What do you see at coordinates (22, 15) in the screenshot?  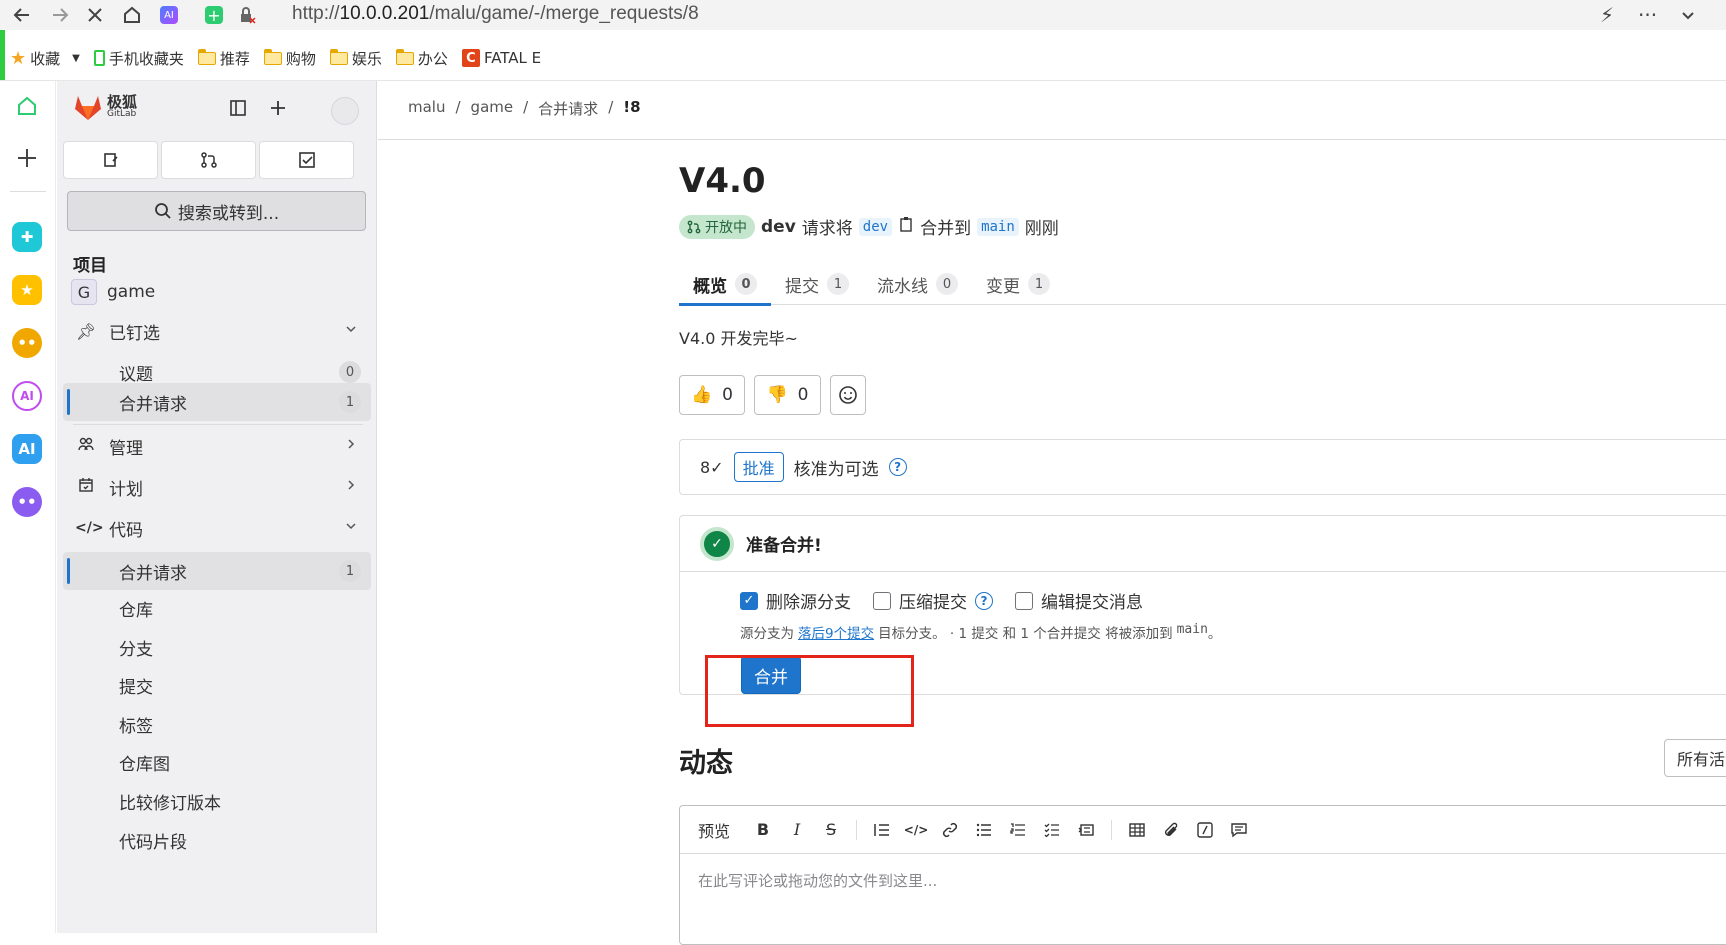 I see `back-icon` at bounding box center [22, 15].